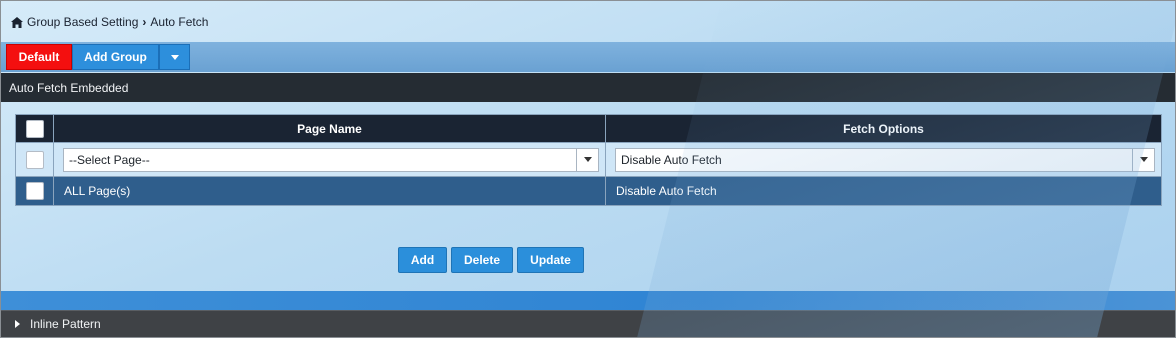 The image size is (1176, 338). What do you see at coordinates (17, 324) in the screenshot?
I see `caret-right-icon` at bounding box center [17, 324].